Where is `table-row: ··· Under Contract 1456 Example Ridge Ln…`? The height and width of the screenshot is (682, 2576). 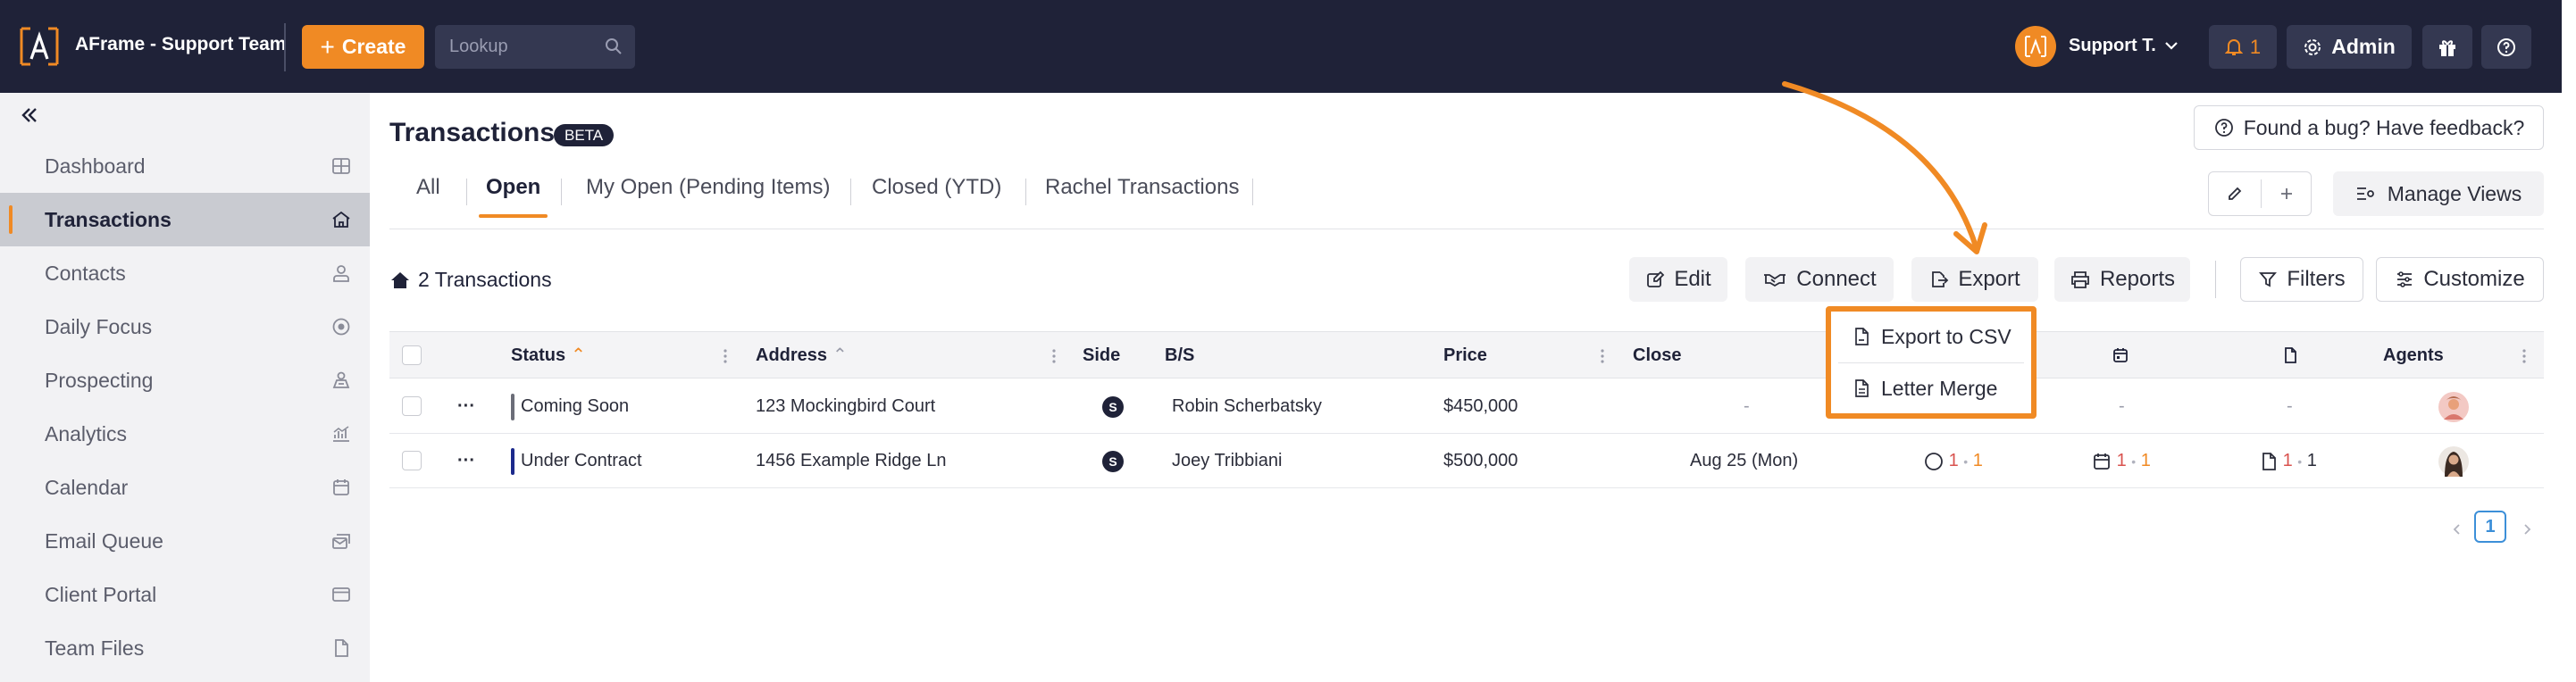
table-row: ··· Under Contract 1456 Example Ridge Ln… is located at coordinates (1467, 461).